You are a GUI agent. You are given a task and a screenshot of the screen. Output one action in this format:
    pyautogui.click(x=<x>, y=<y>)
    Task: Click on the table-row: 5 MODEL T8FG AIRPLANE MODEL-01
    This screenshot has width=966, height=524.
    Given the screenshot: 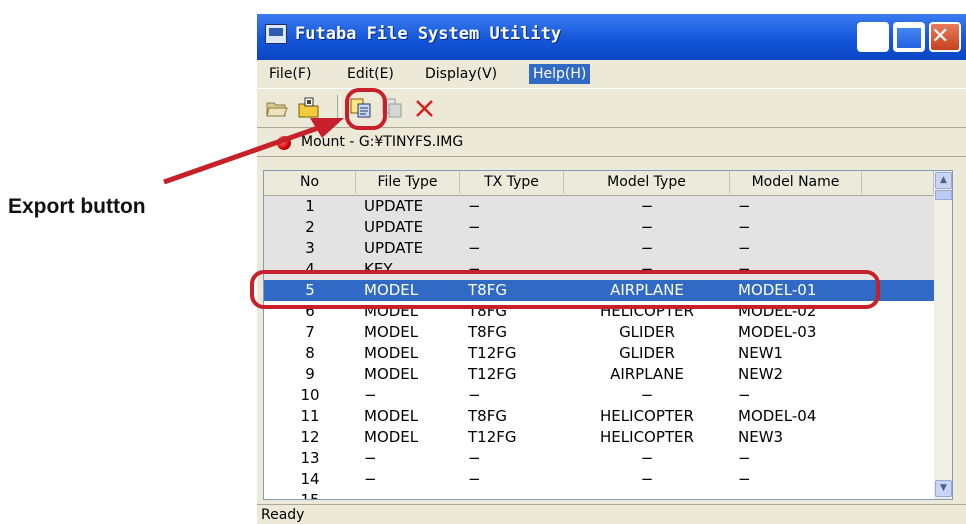 What is the action you would take?
    pyautogui.click(x=599, y=290)
    